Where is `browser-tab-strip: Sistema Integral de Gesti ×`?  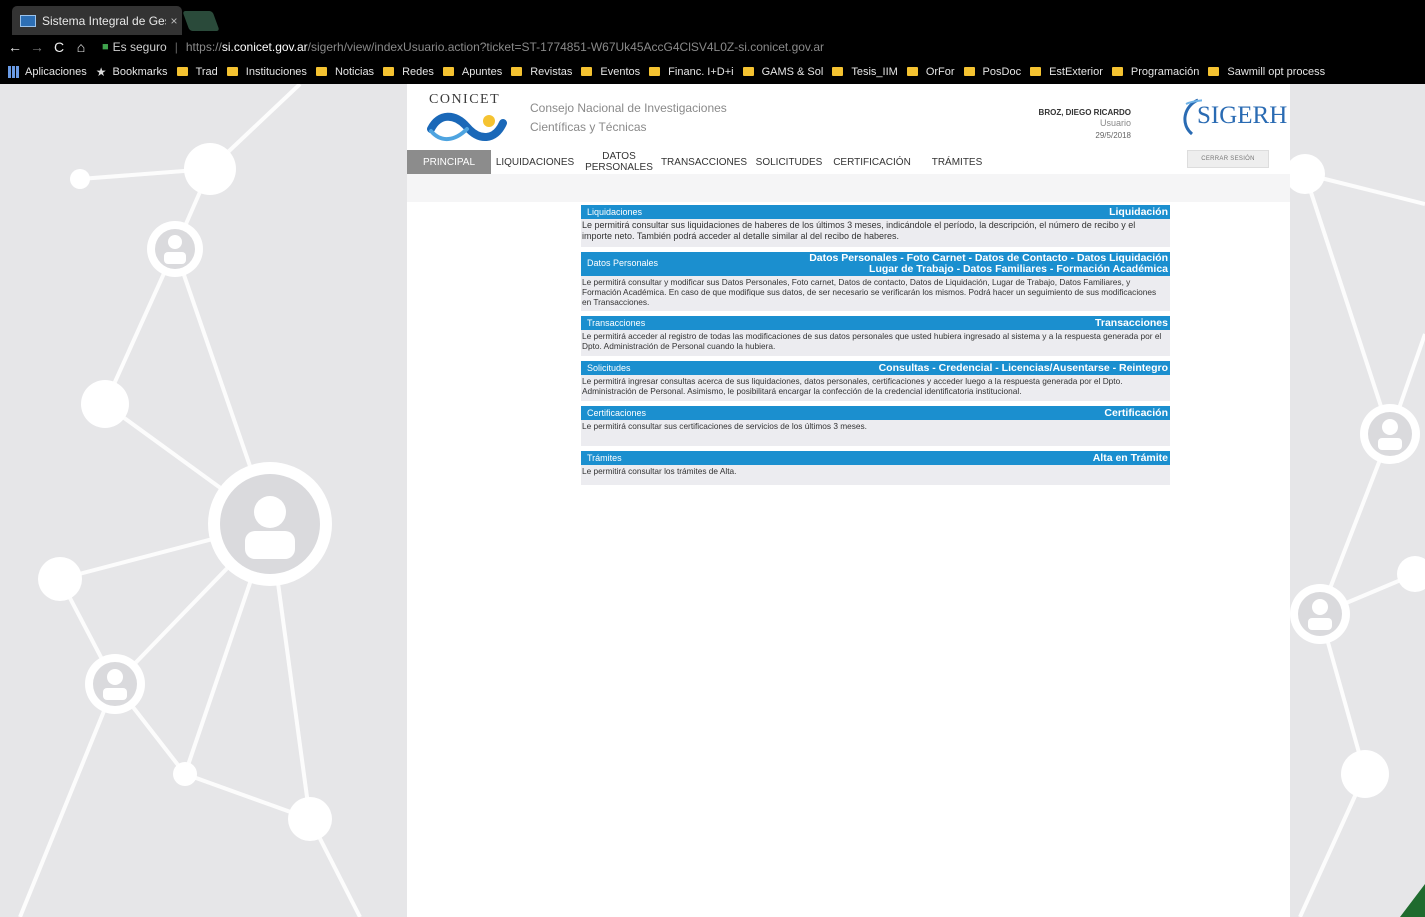
browser-tab-strip: Sistema Integral de Gesti × is located at coordinates (712, 17).